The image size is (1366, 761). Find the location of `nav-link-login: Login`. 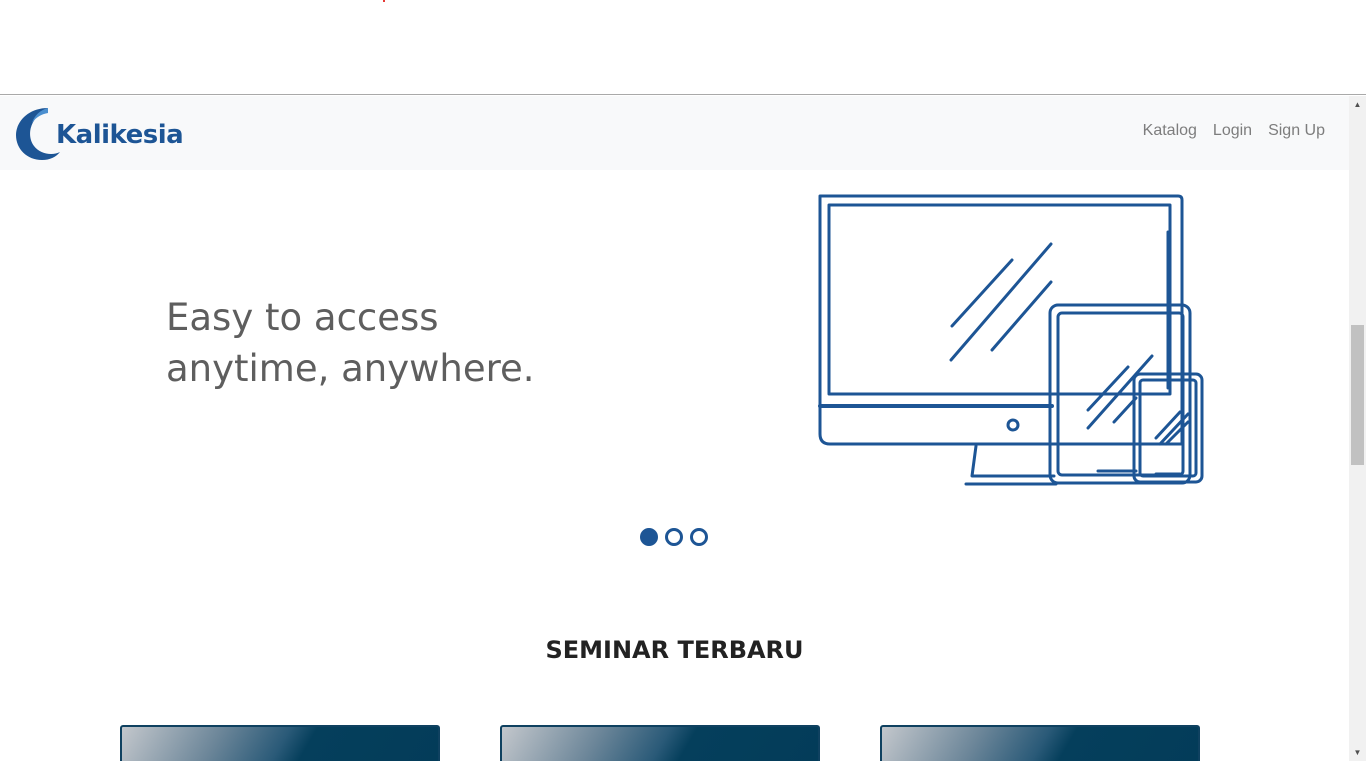

nav-link-login: Login is located at coordinates (1232, 131).